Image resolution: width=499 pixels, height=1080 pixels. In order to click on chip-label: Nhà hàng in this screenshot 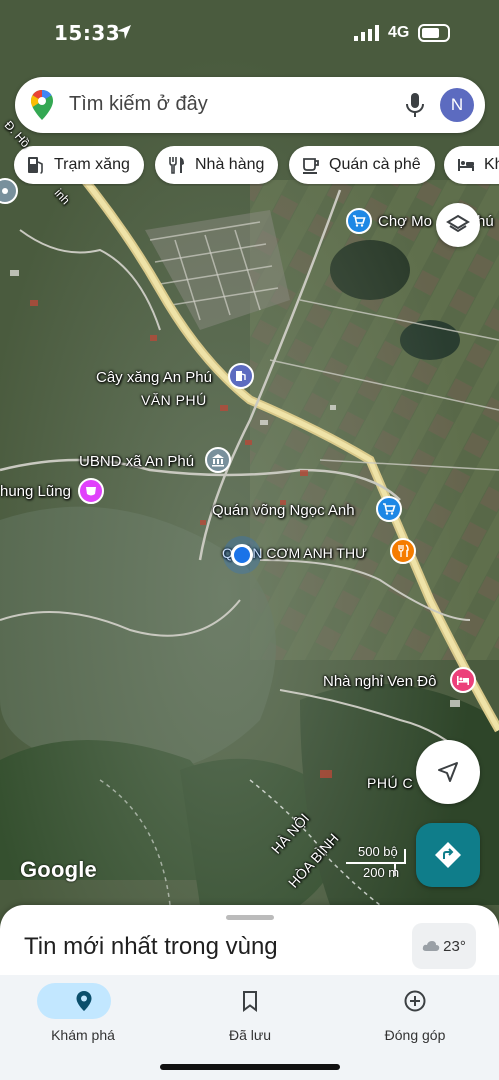, I will do `click(230, 164)`.